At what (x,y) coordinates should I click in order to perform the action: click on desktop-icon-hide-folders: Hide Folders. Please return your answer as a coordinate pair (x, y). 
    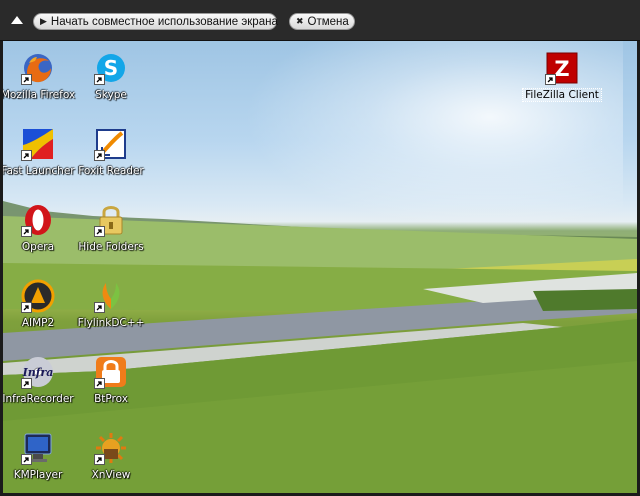
    Looking at the image, I should click on (111, 229).